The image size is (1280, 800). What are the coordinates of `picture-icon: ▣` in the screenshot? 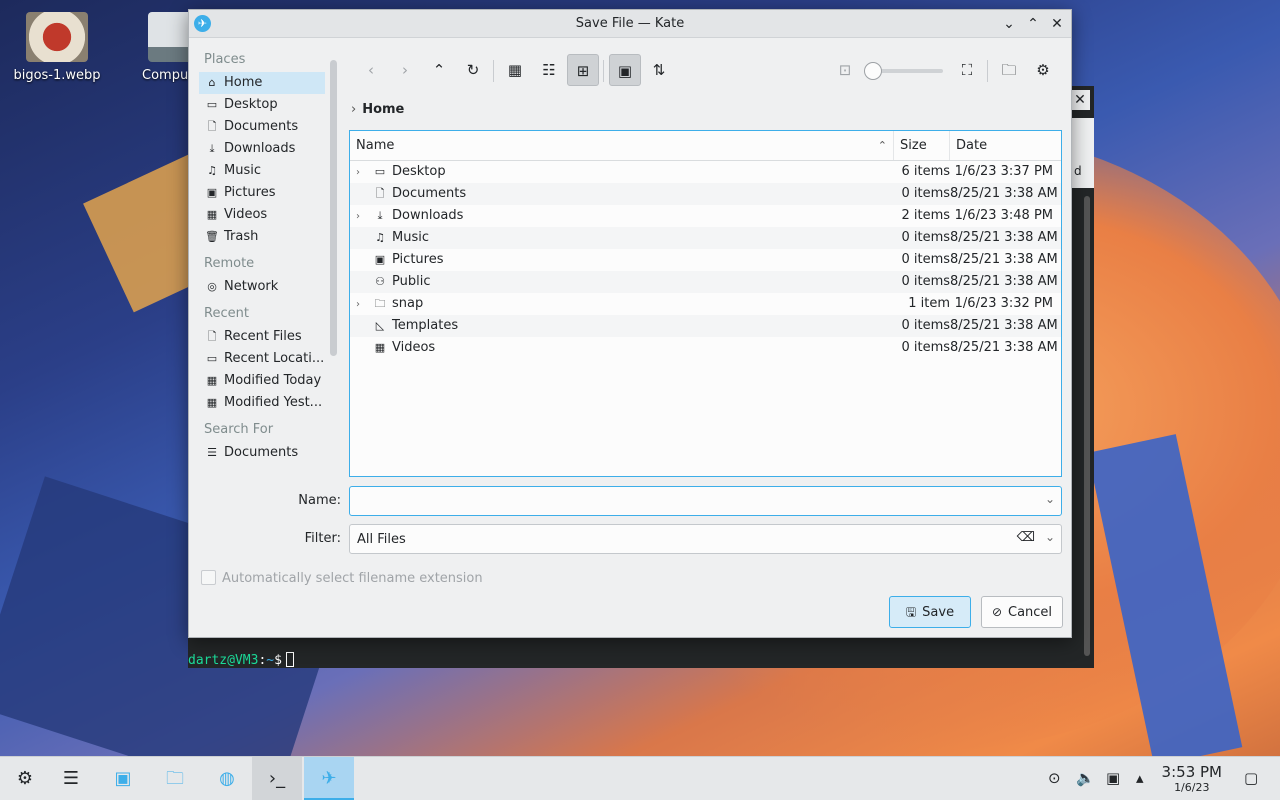 It's located at (380, 259).